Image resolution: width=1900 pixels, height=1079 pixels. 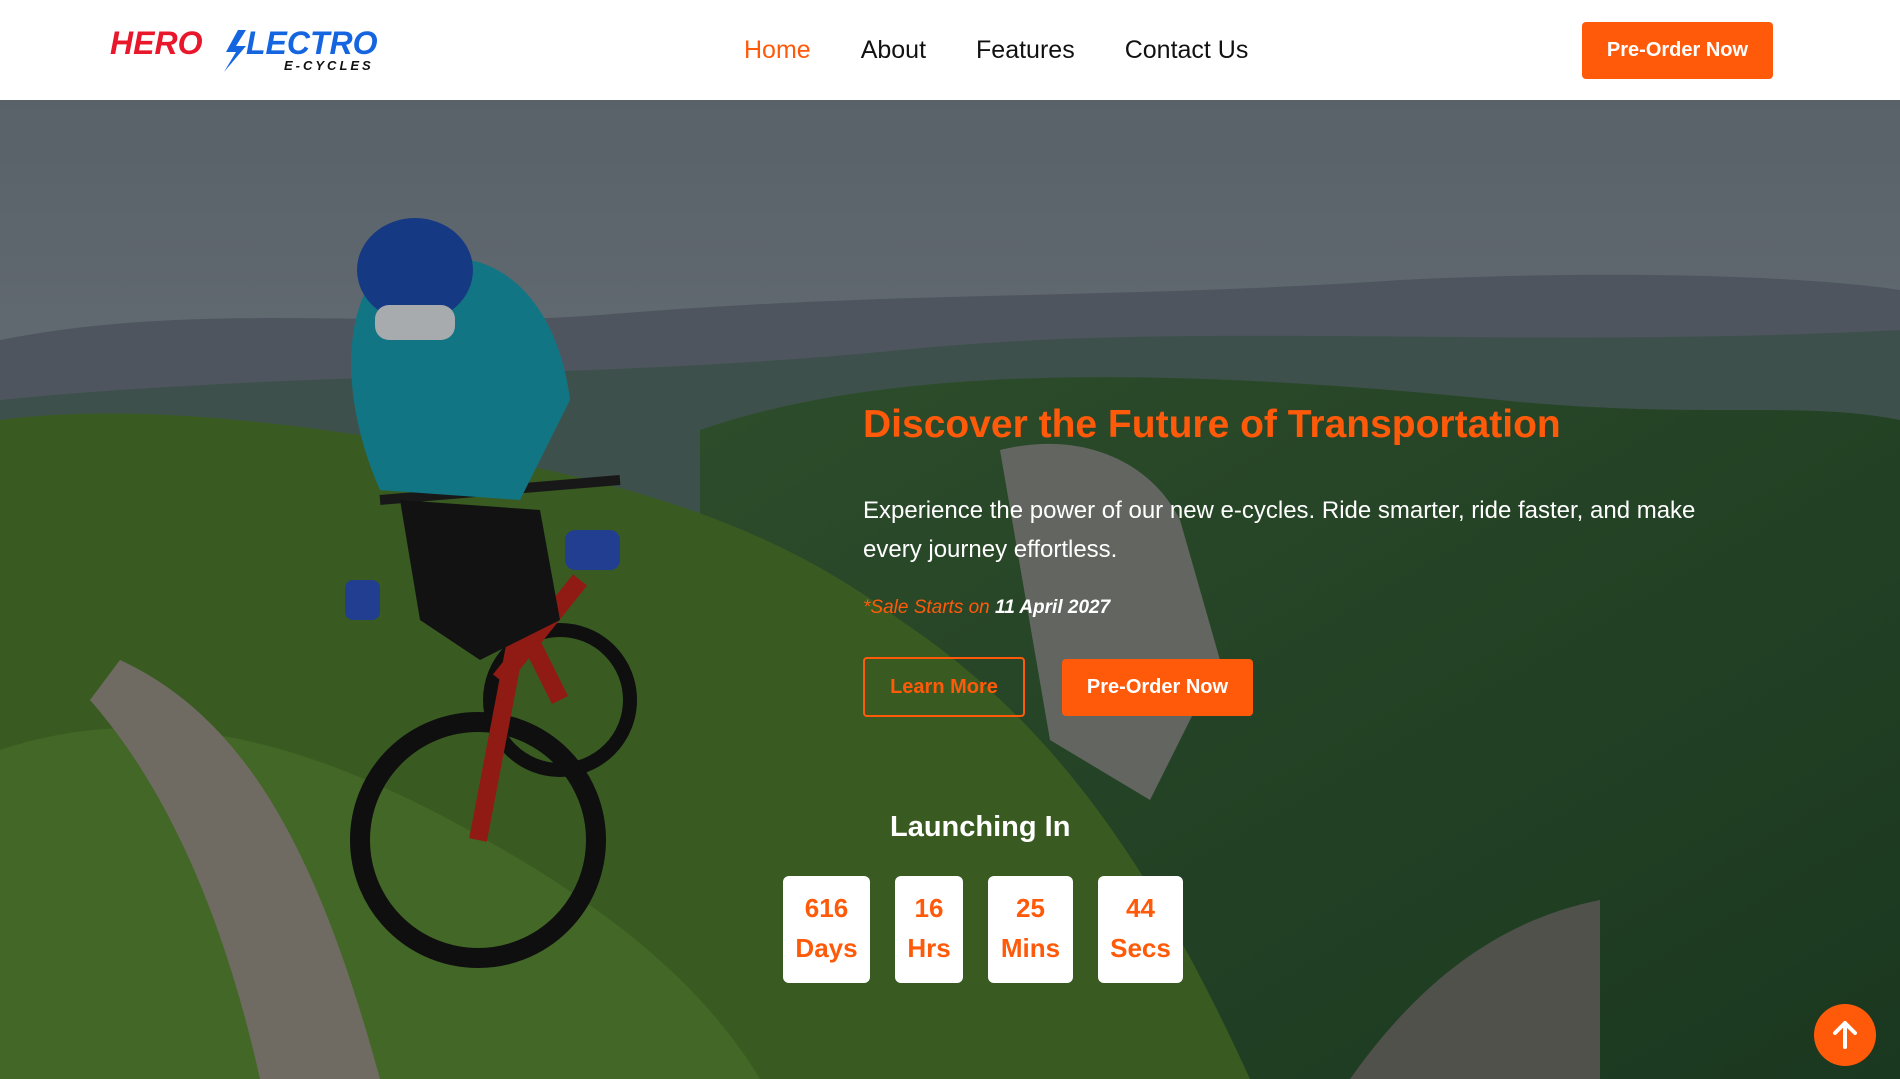 What do you see at coordinates (980, 827) in the screenshot?
I see `launching-in-heading: Launching In` at bounding box center [980, 827].